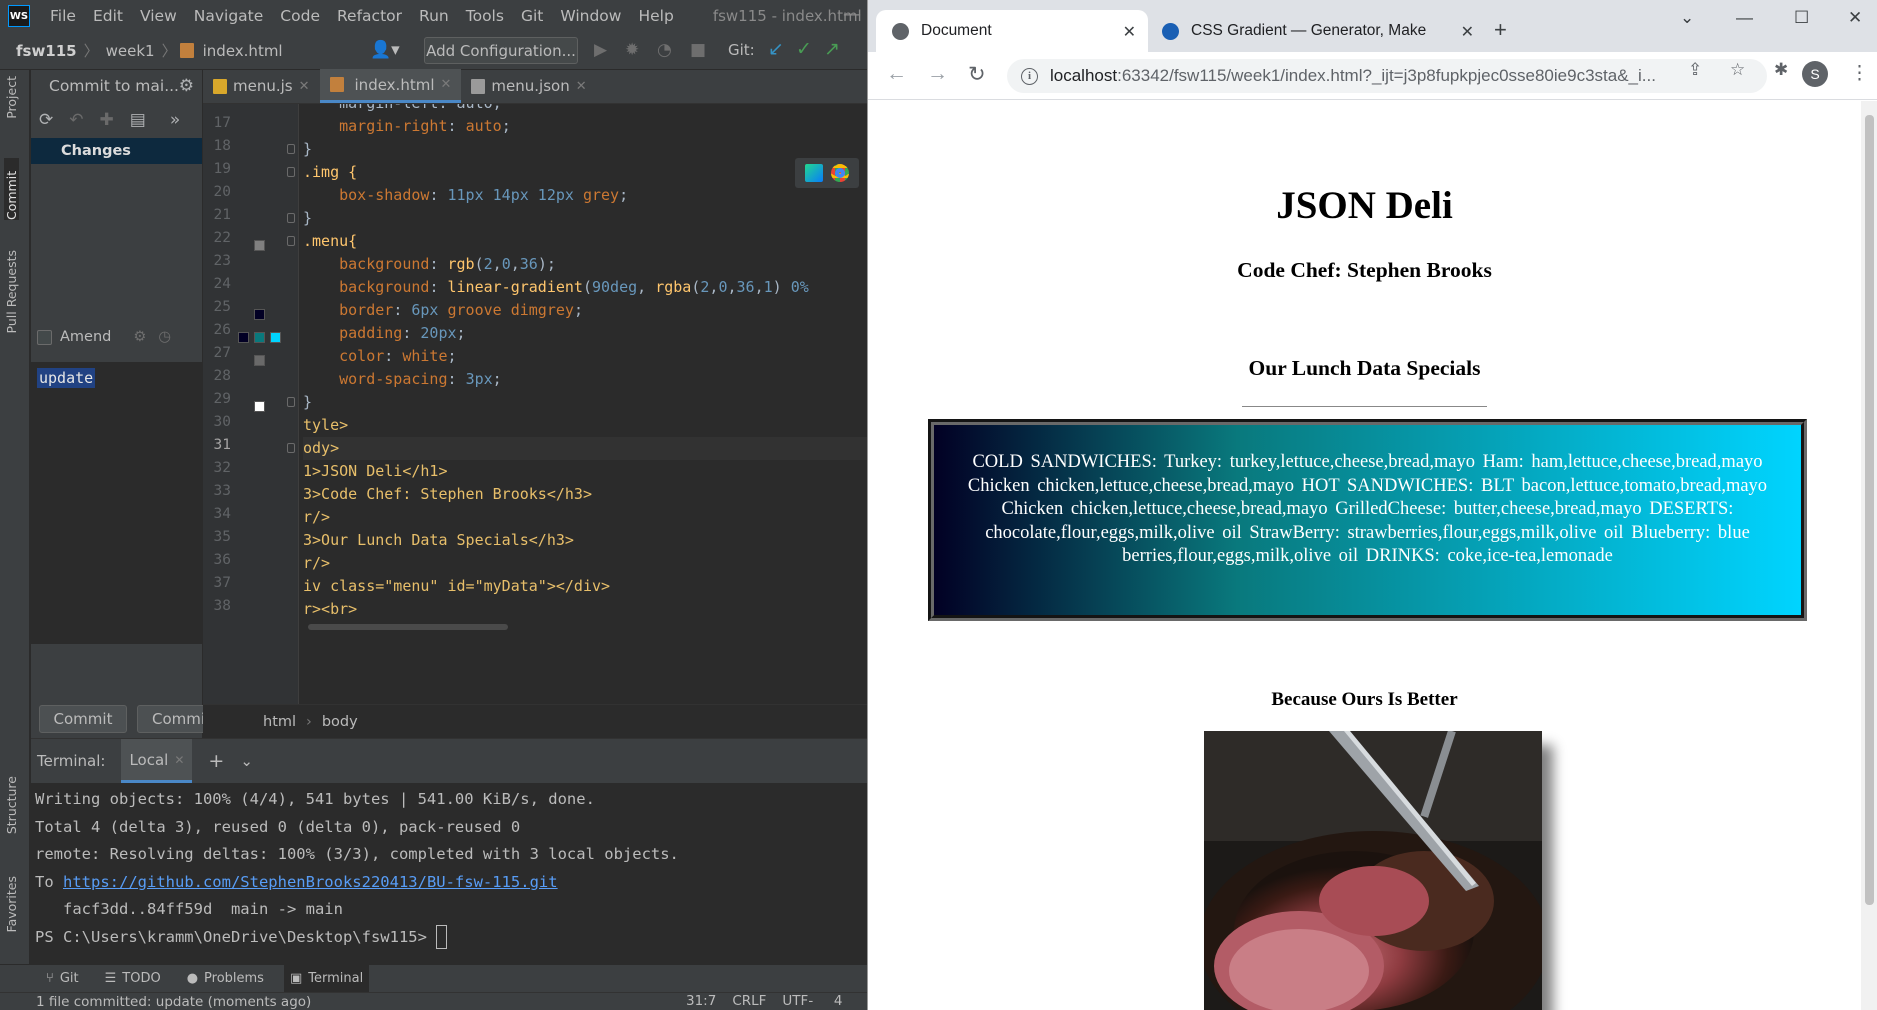 Image resolution: width=1877 pixels, height=1010 pixels. Describe the element at coordinates (850, 1001) in the screenshot. I see `indent-setting: 4 spa` at that location.